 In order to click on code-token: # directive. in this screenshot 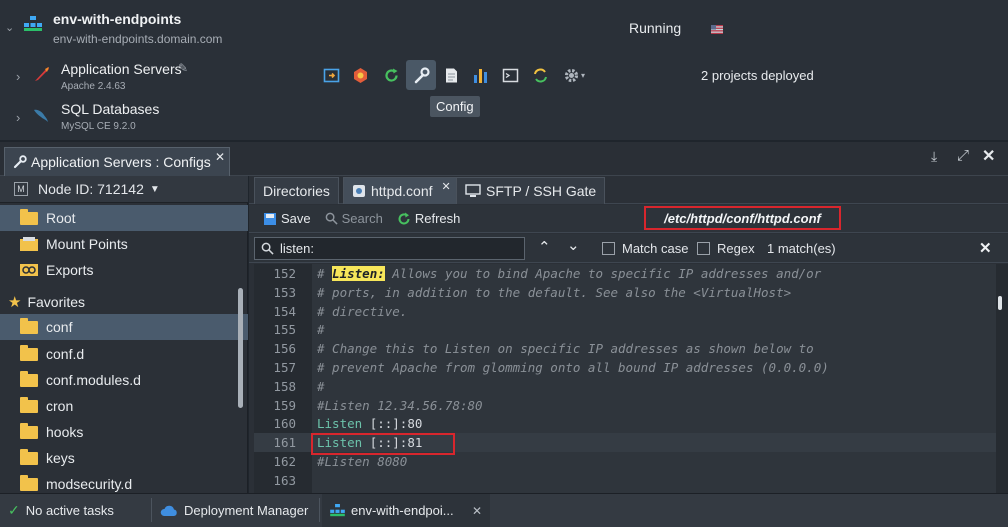, I will do `click(362, 311)`.